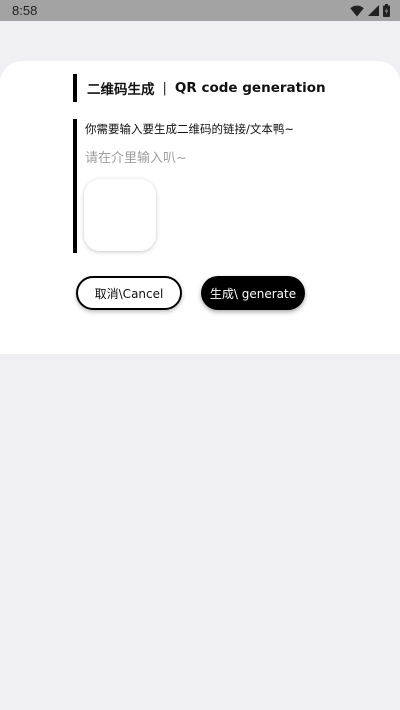  Describe the element at coordinates (373, 10) in the screenshot. I see `signal-icon` at that location.